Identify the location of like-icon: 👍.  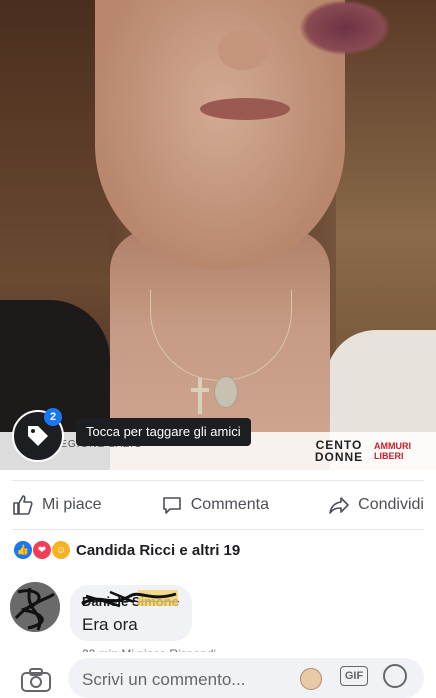
(23, 550).